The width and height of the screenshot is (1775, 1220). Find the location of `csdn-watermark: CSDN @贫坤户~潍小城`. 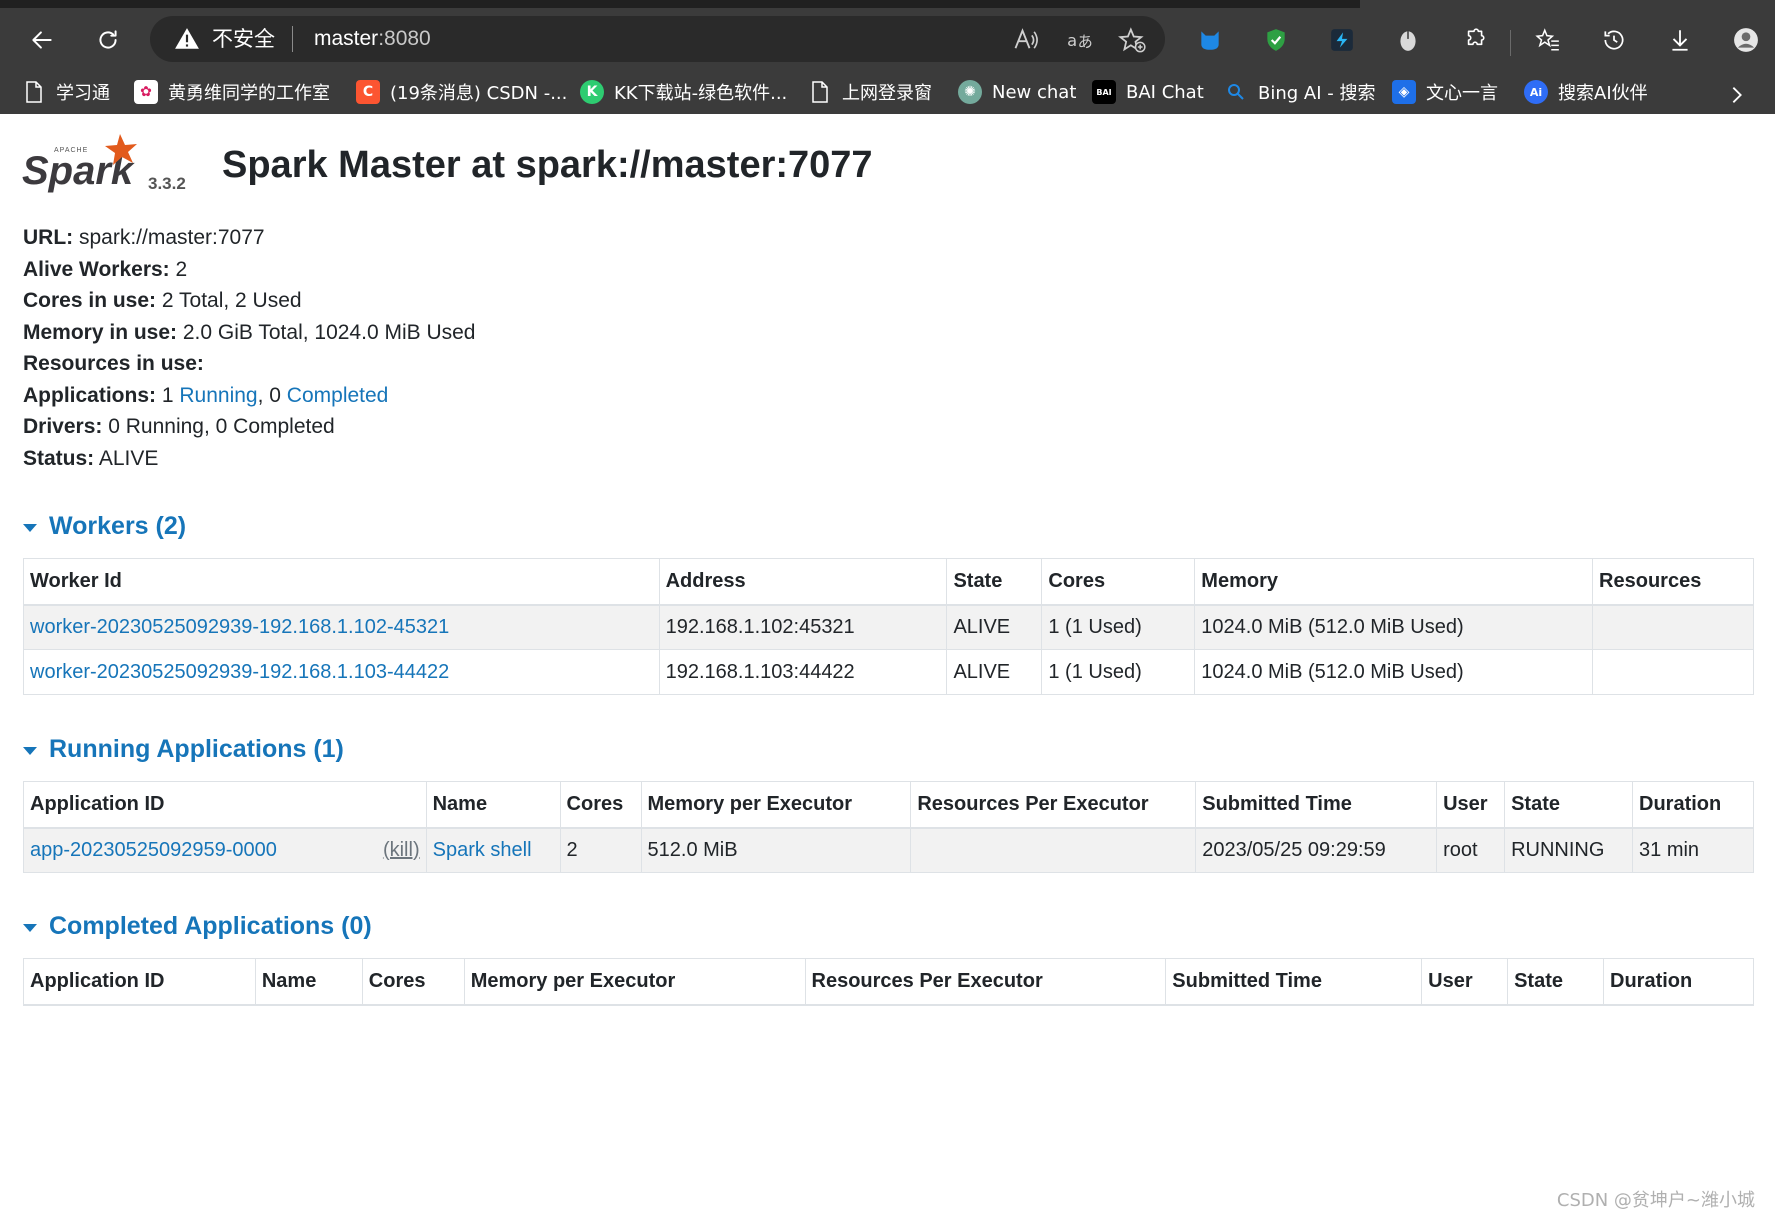

csdn-watermark: CSDN @贫坤户~潍小城 is located at coordinates (1655, 1200).